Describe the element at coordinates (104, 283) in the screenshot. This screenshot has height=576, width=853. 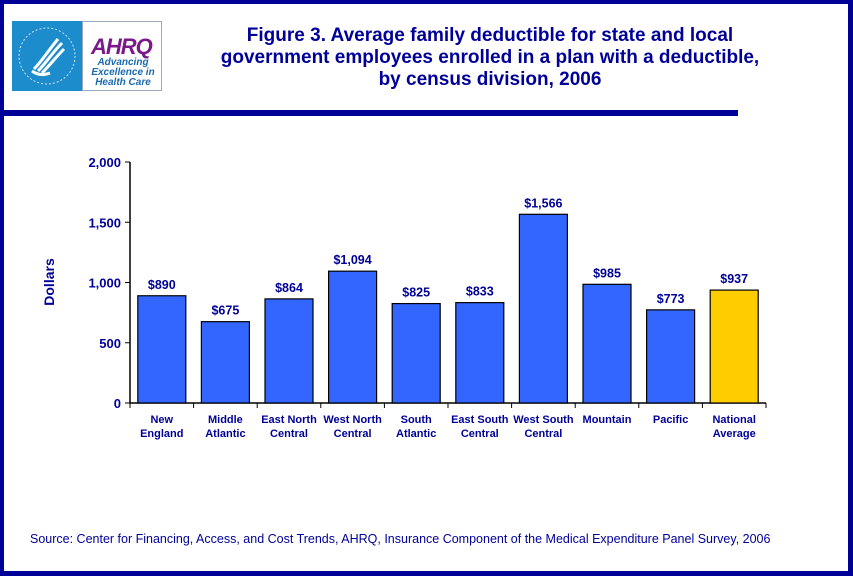
I see `y-tick-label: 1,000` at that location.